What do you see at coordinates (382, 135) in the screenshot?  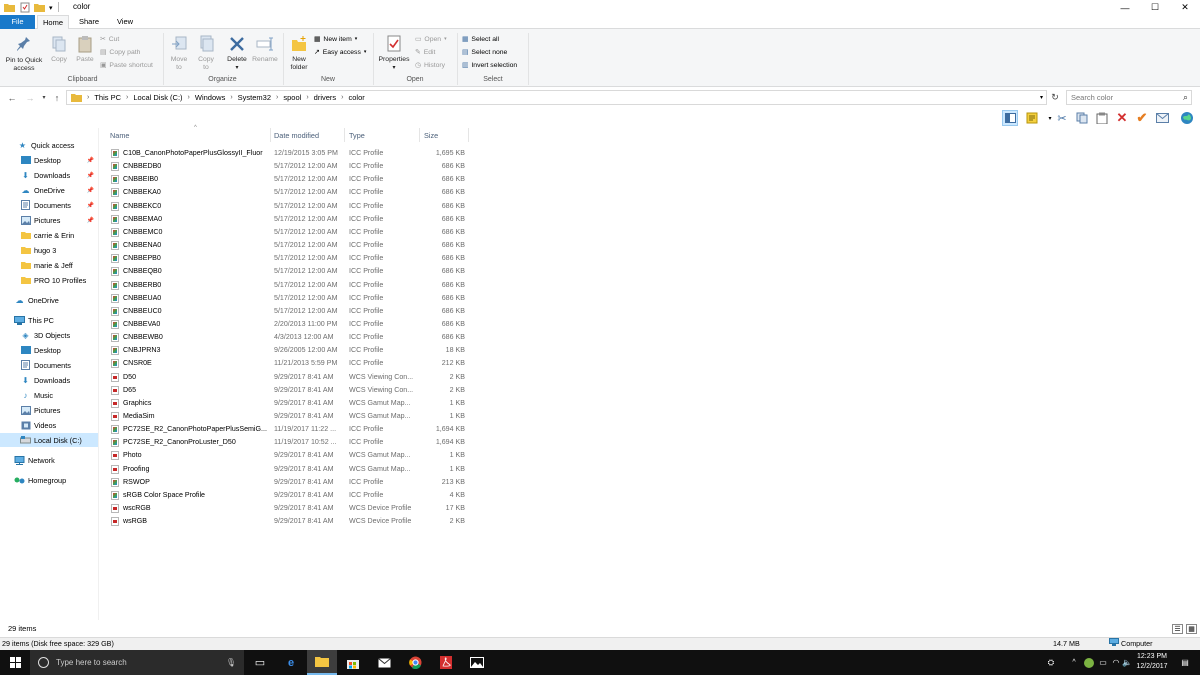 I see `column-header-type: Type` at bounding box center [382, 135].